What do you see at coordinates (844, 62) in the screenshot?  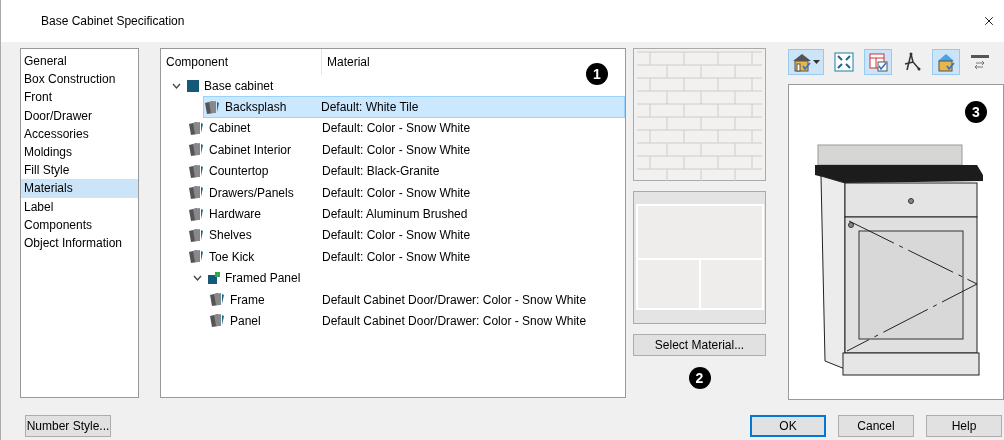 I see `fit-icon` at bounding box center [844, 62].